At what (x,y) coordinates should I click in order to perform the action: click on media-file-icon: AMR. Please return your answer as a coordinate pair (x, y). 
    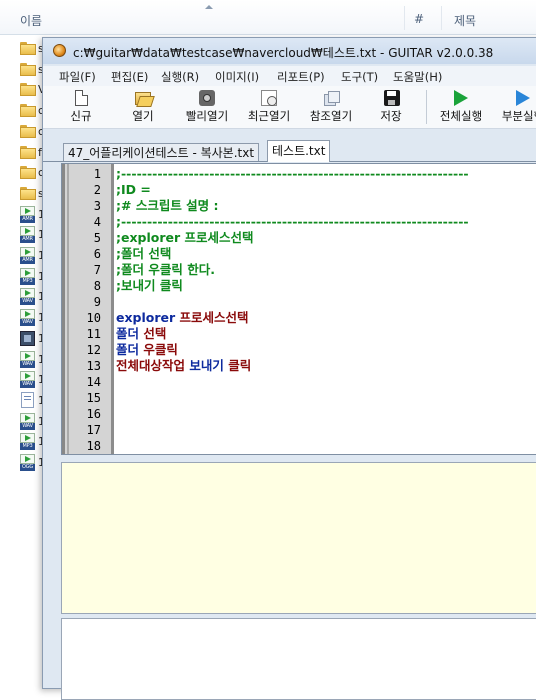
    Looking at the image, I should click on (27, 235).